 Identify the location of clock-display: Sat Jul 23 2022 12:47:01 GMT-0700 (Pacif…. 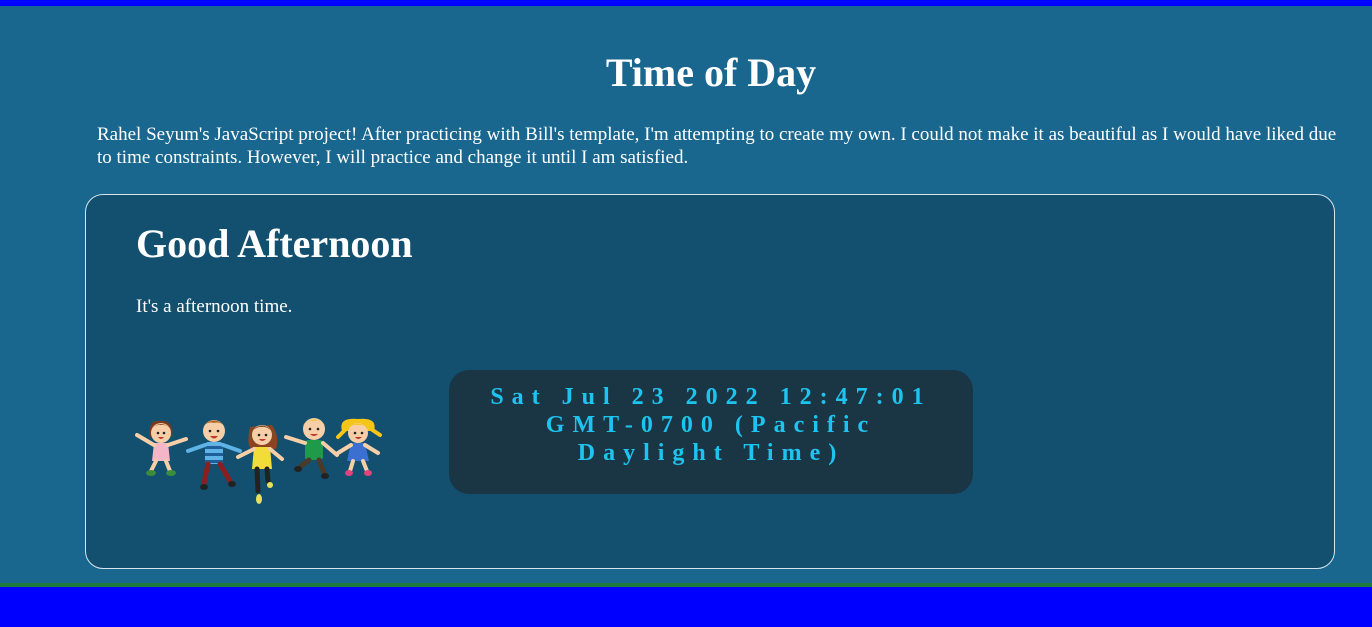
(711, 432).